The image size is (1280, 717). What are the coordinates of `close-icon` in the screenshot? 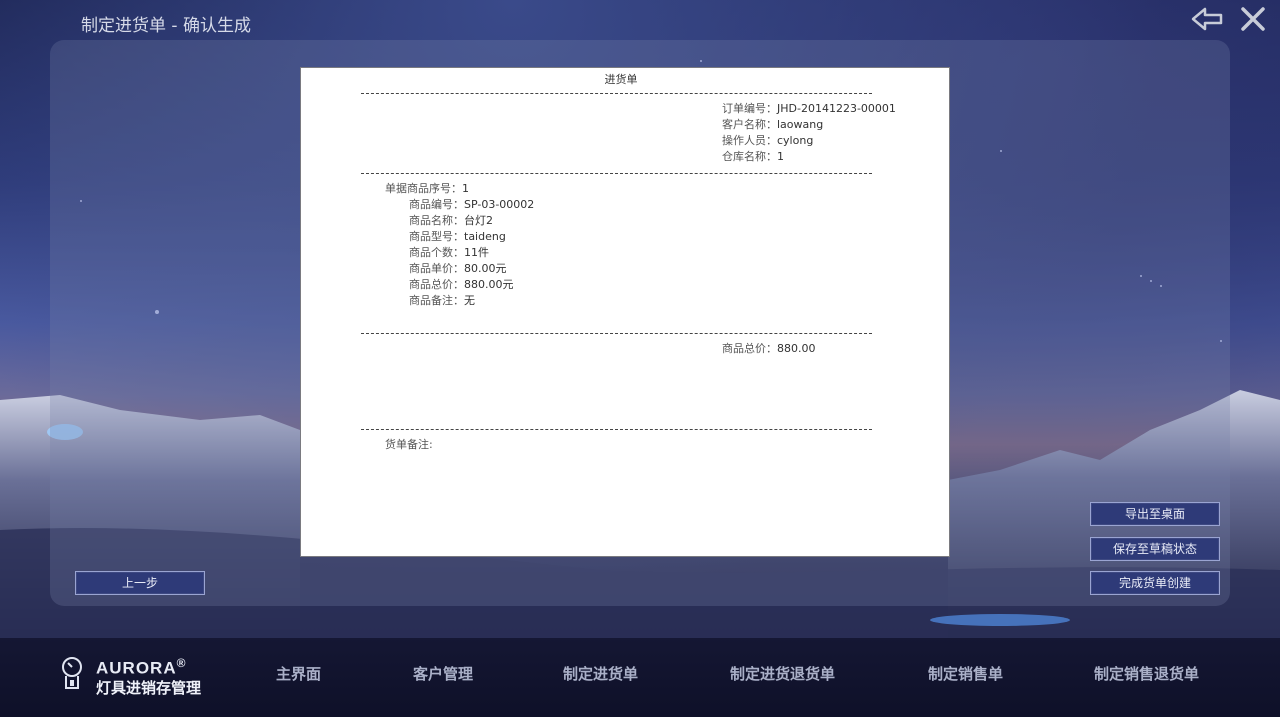 It's located at (1253, 19).